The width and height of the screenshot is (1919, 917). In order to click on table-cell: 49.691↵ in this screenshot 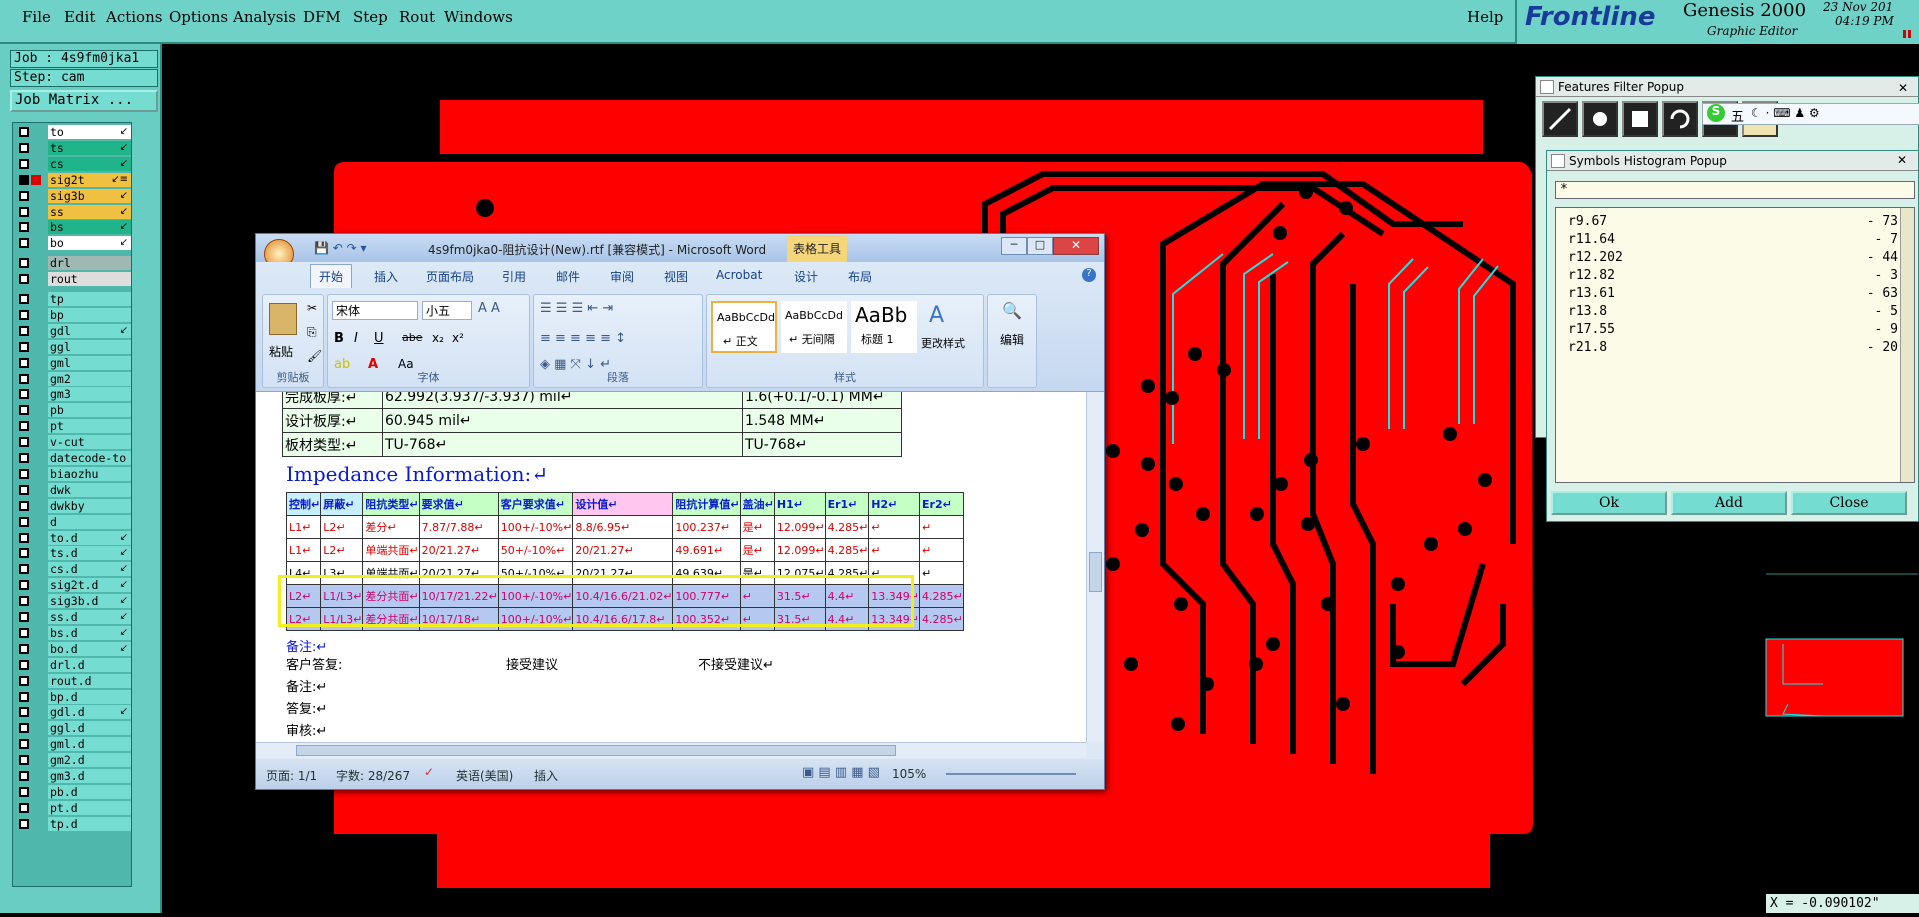, I will do `click(706, 550)`.